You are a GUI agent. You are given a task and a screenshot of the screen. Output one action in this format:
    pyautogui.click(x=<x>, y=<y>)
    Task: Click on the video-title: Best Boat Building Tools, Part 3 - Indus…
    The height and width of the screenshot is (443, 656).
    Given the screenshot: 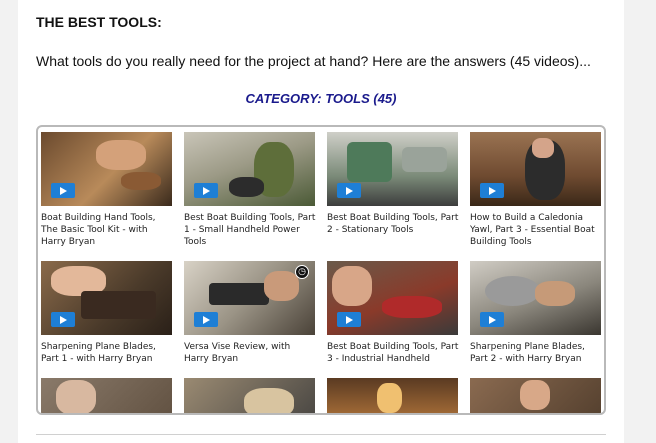 What is the action you would take?
    pyautogui.click(x=393, y=353)
    